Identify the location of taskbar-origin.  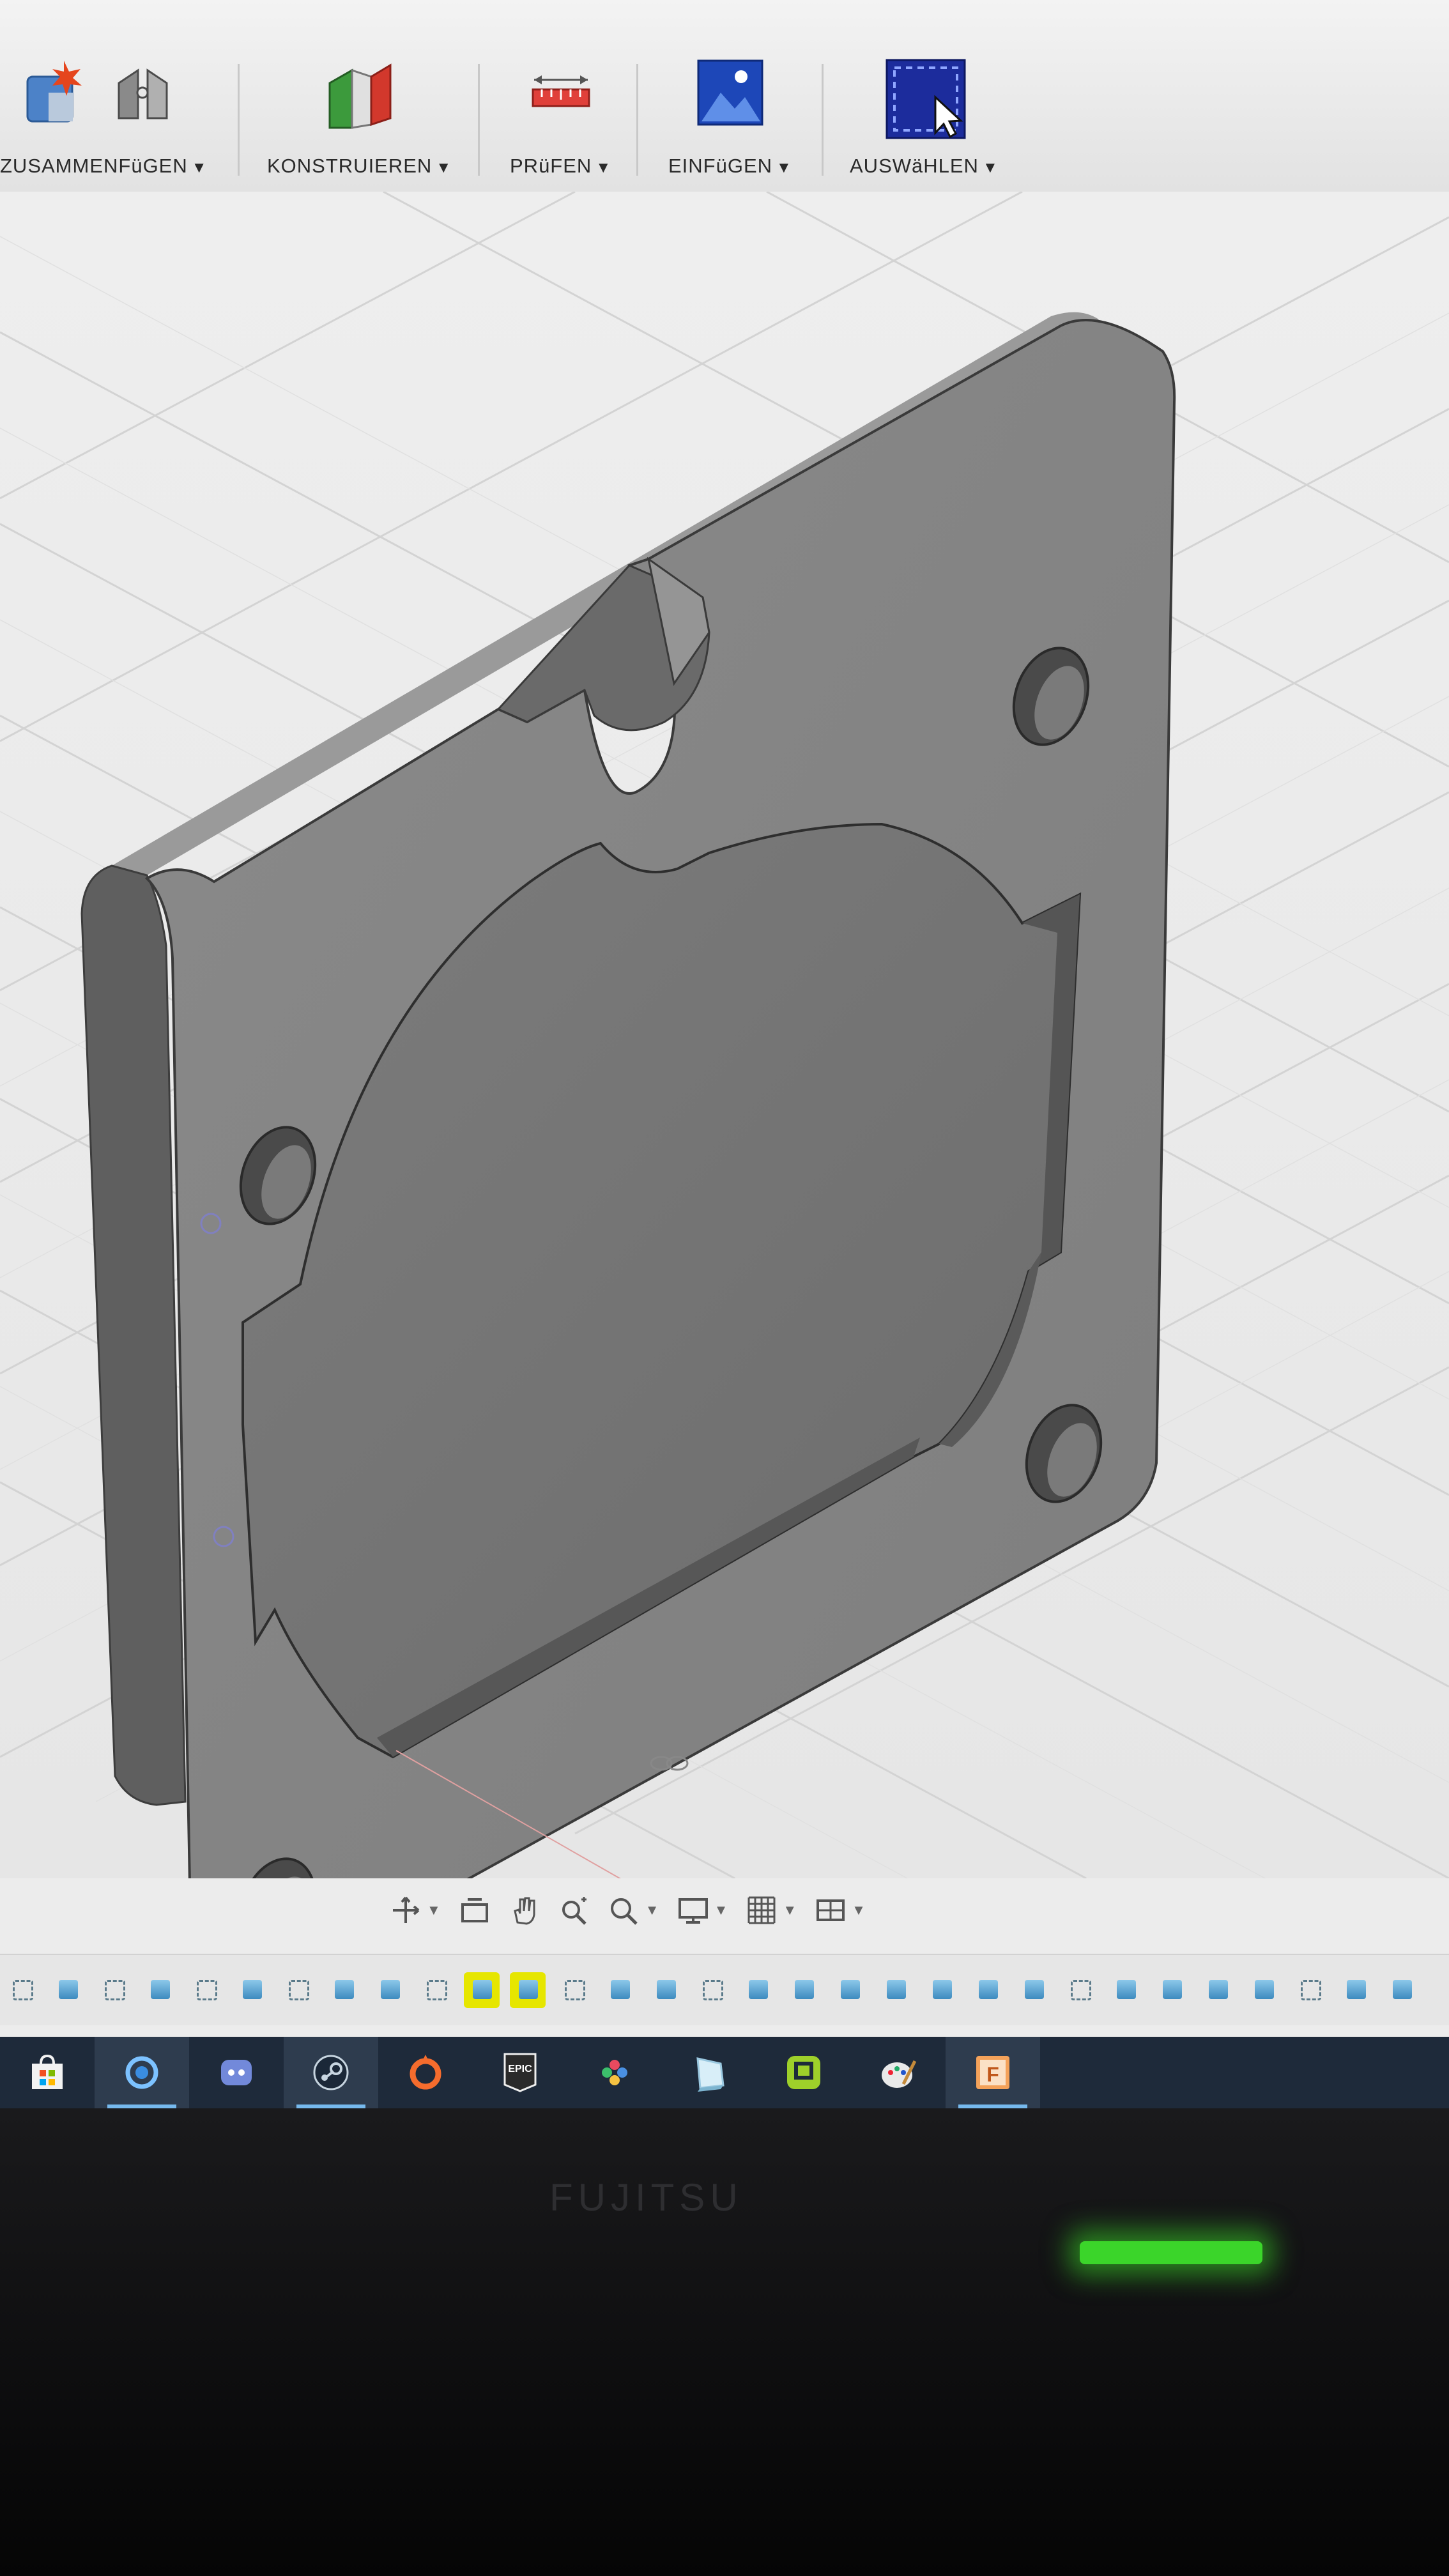
(425, 2072).